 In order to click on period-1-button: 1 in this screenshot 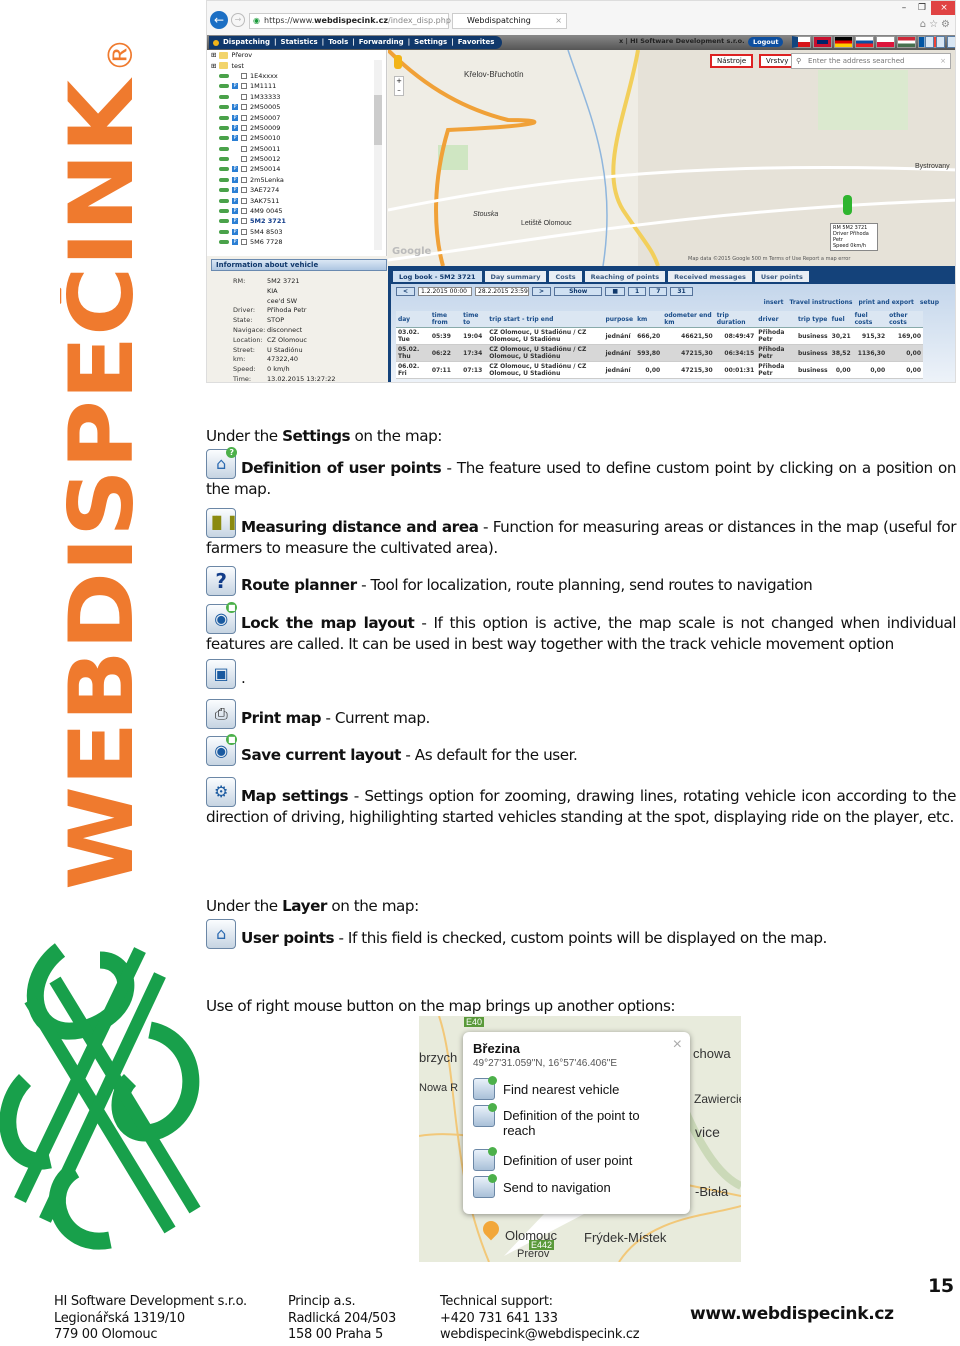, I will do `click(637, 291)`.